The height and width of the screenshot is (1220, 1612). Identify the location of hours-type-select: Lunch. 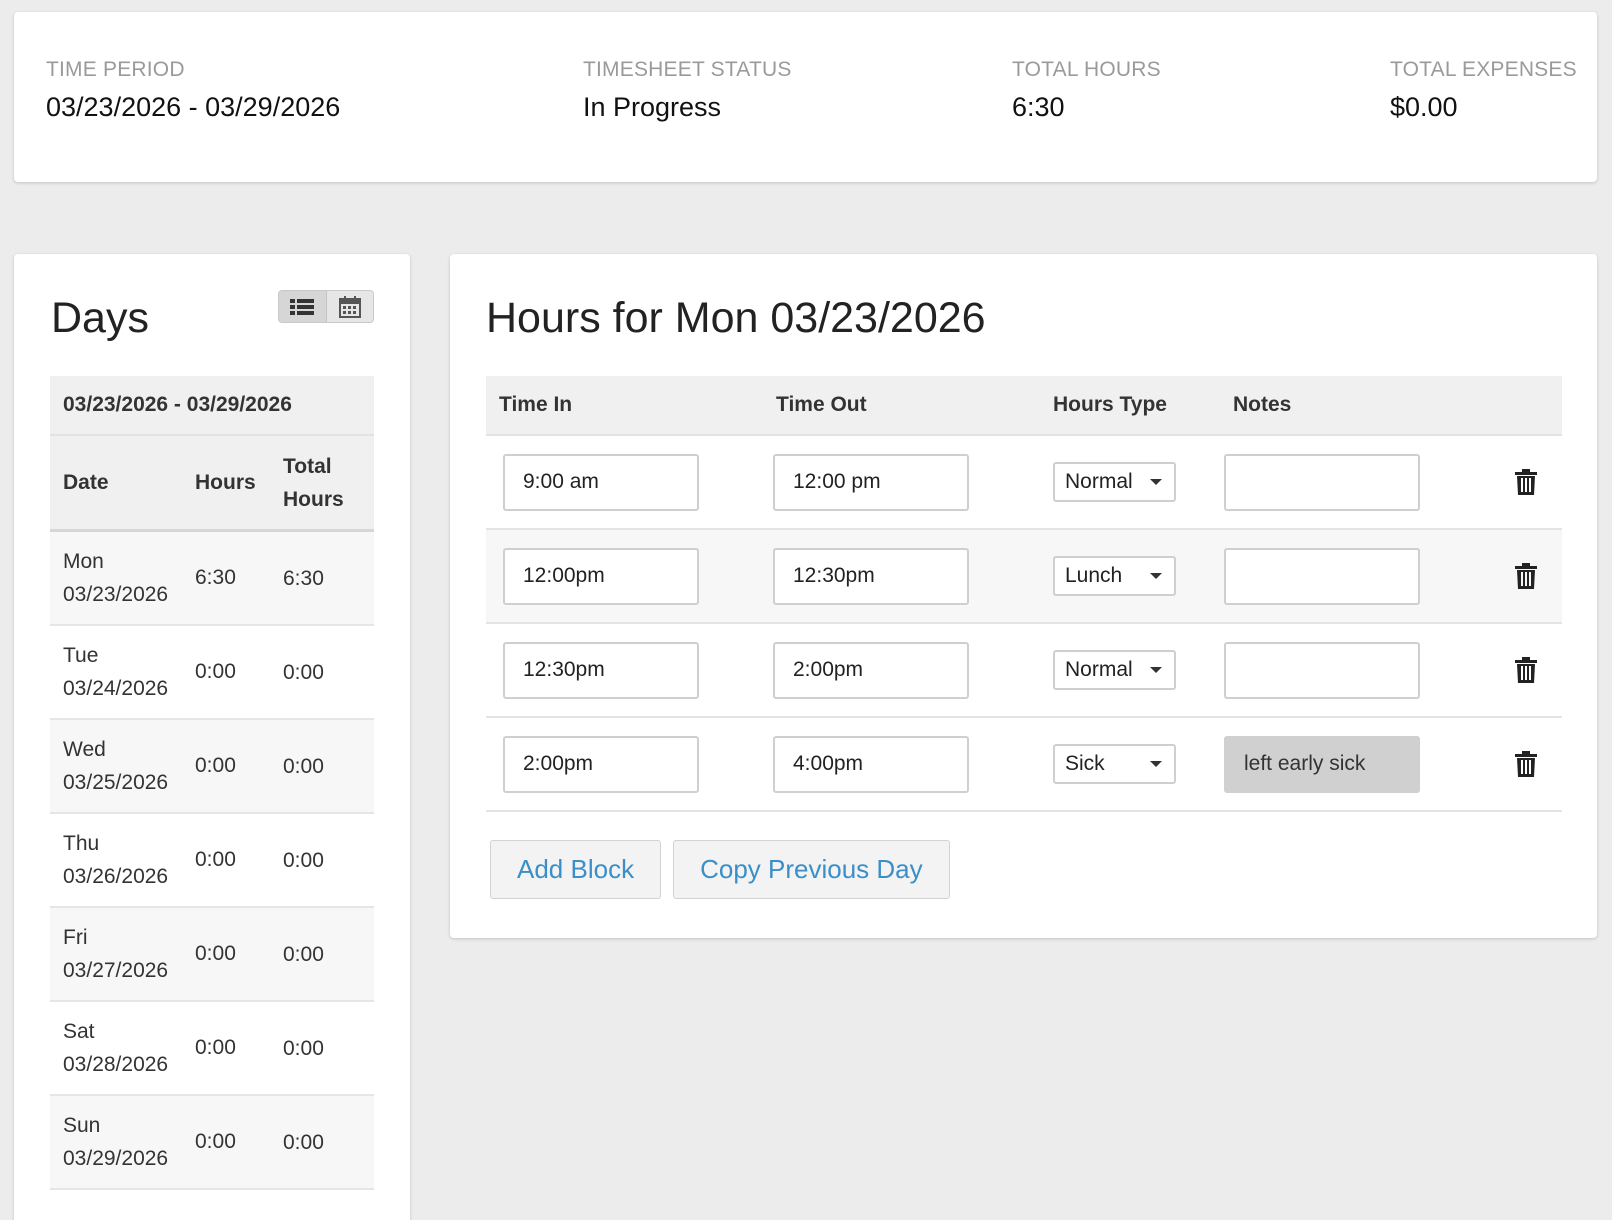
(1114, 576).